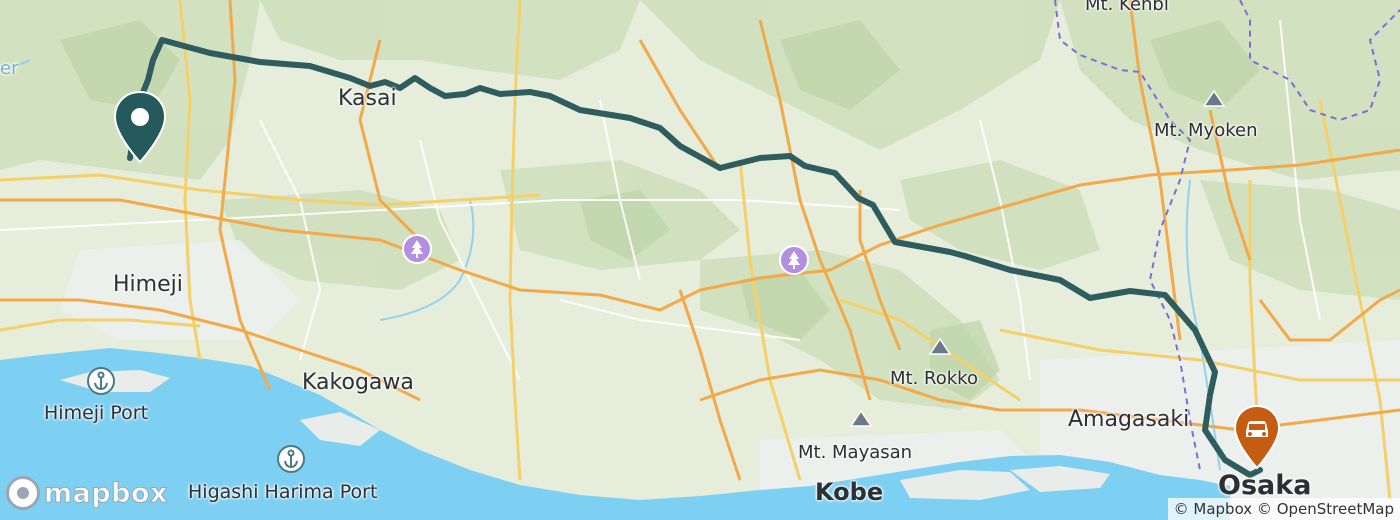 This screenshot has width=1400, height=520. Describe the element at coordinates (9, 68) in the screenshot. I see `edge-label: er` at that location.